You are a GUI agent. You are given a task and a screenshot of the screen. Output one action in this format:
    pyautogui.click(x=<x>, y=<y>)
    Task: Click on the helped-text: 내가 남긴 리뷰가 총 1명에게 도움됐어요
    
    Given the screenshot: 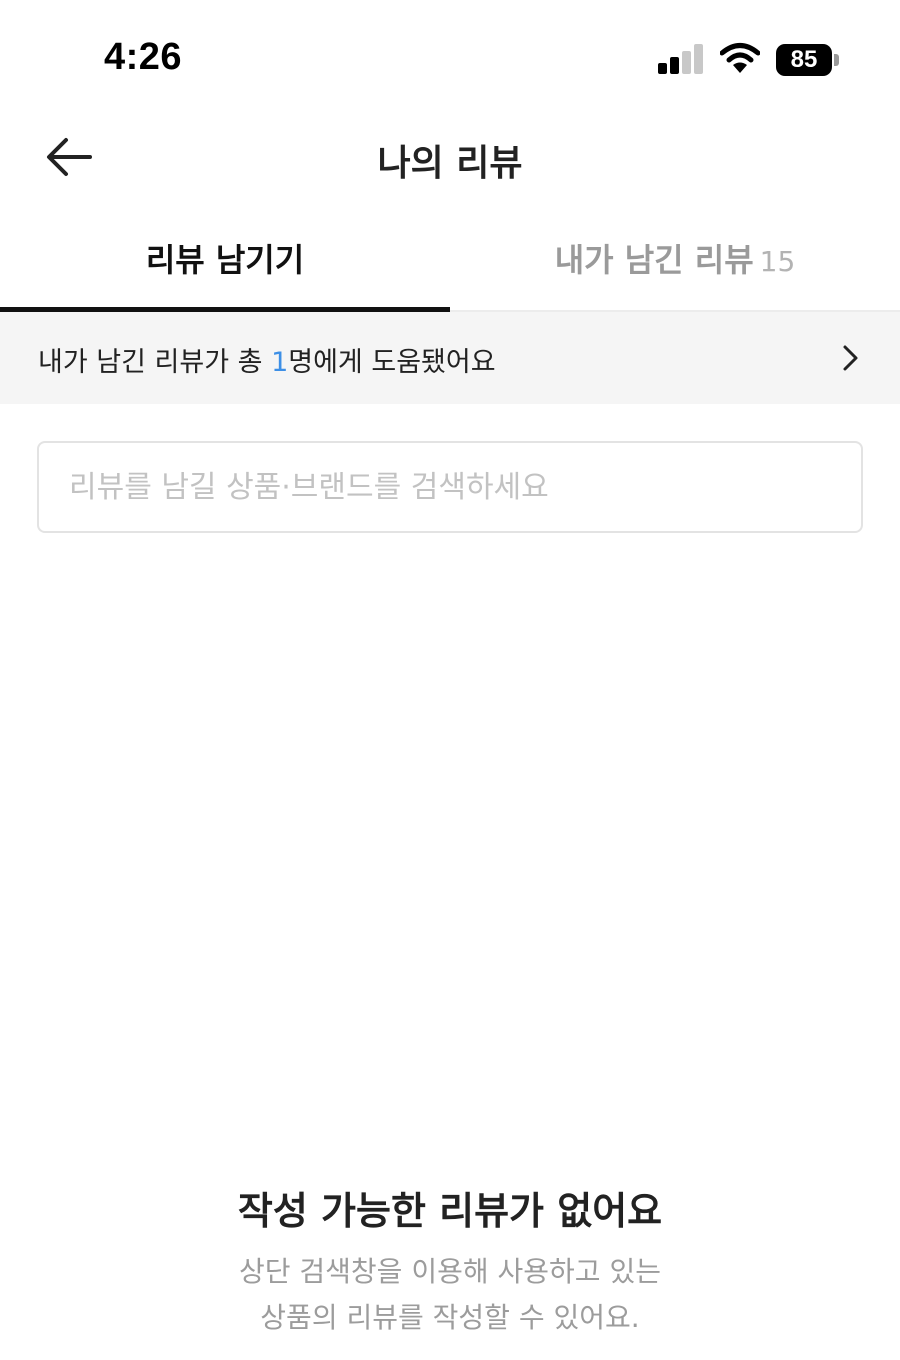 What is the action you would take?
    pyautogui.click(x=267, y=359)
    